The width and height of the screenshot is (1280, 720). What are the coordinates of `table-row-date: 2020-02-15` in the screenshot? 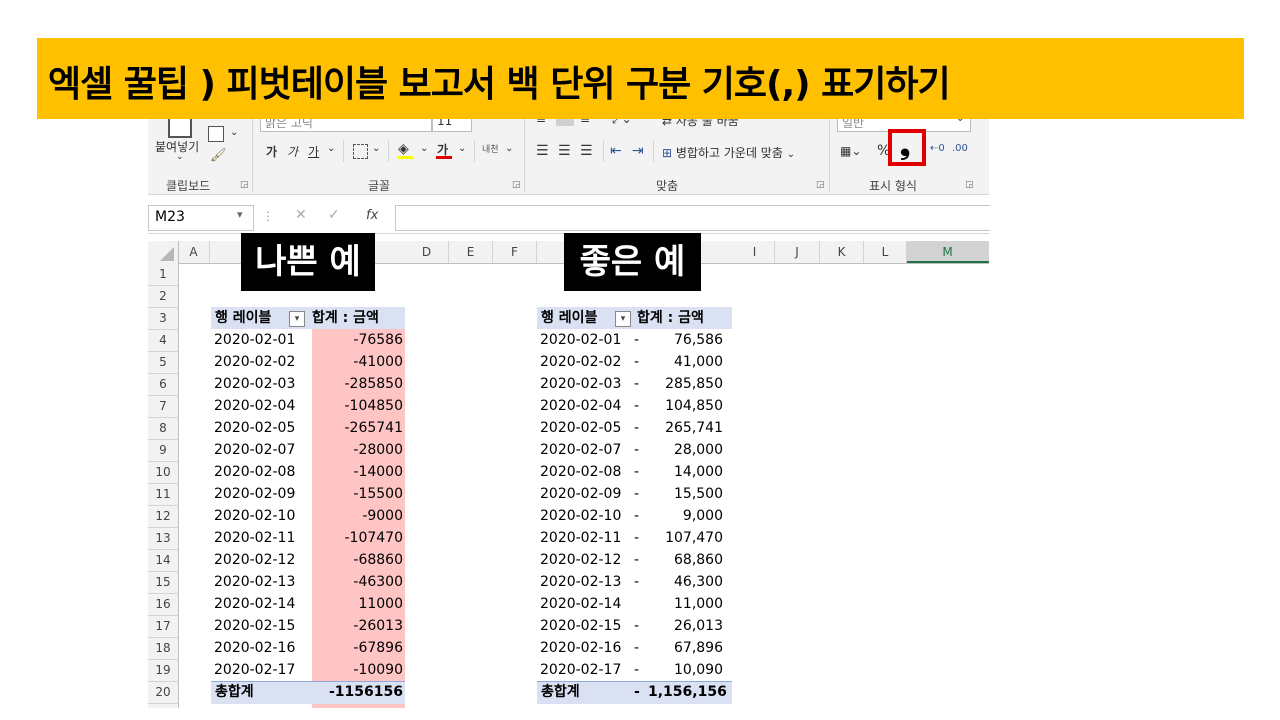 It's located at (262, 626).